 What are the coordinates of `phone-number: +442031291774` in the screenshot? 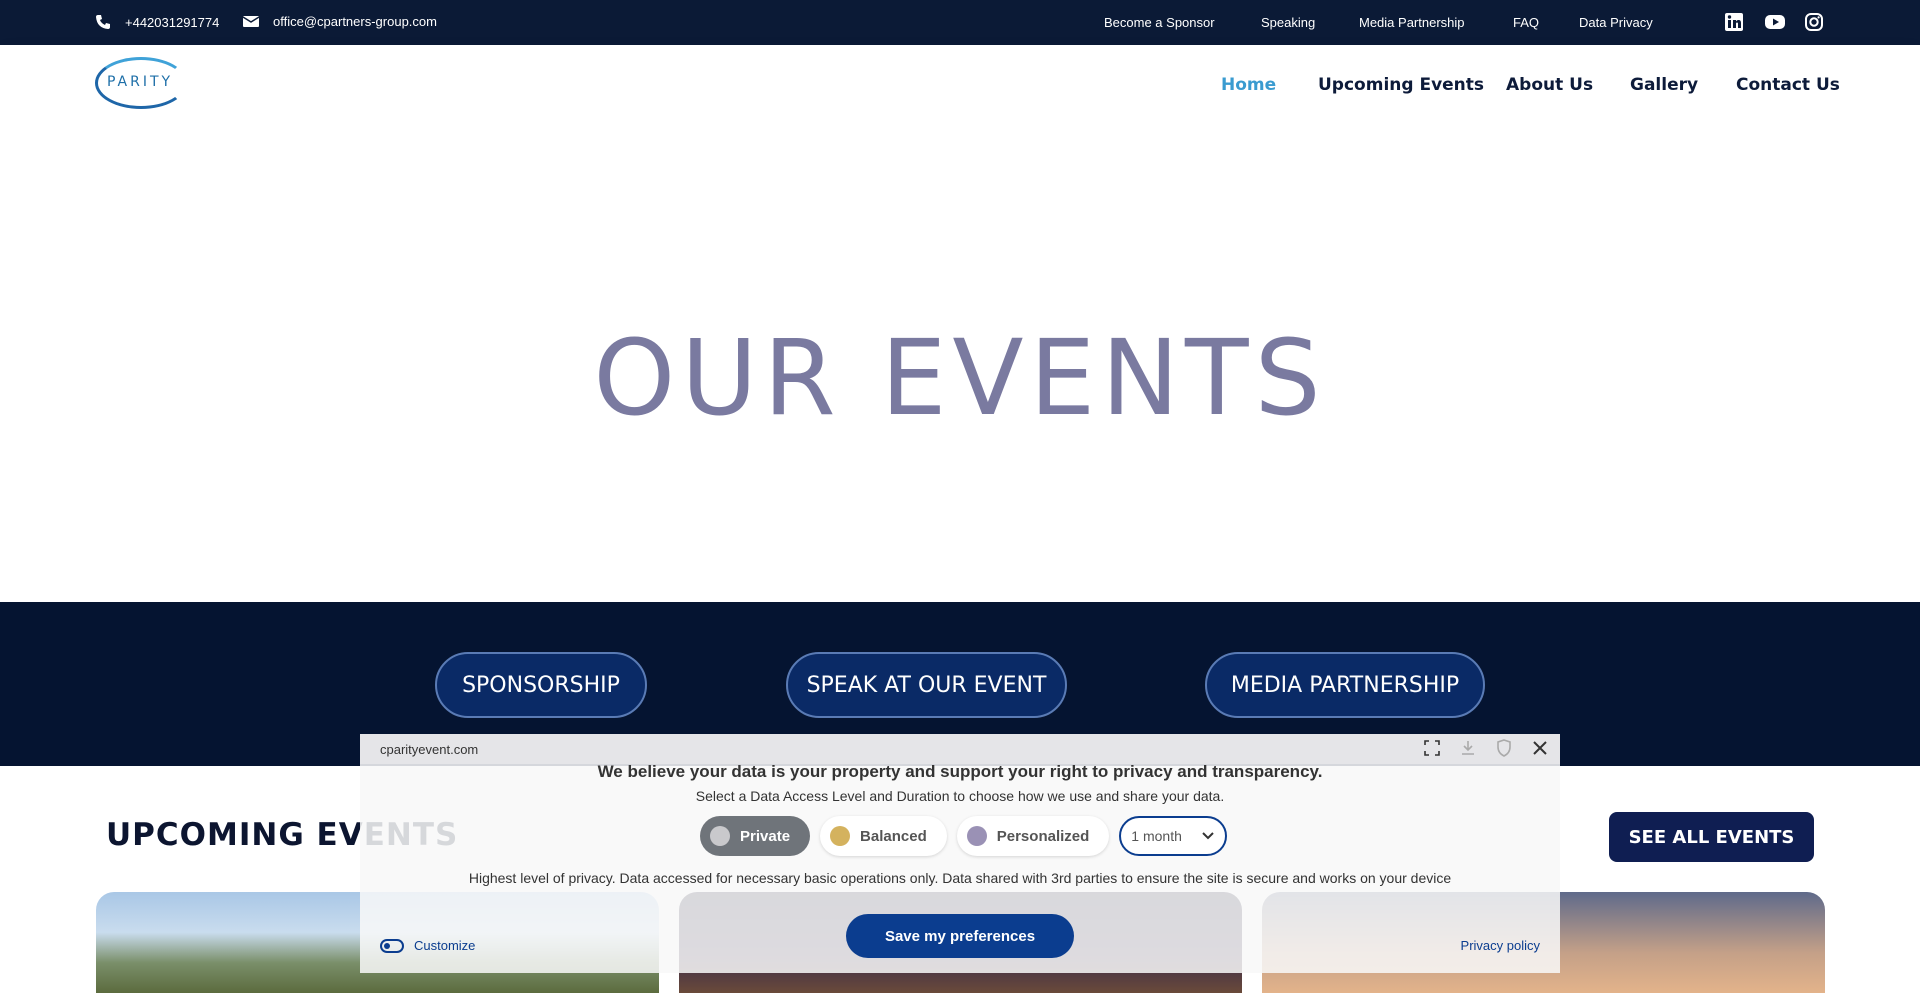 It's located at (172, 22).